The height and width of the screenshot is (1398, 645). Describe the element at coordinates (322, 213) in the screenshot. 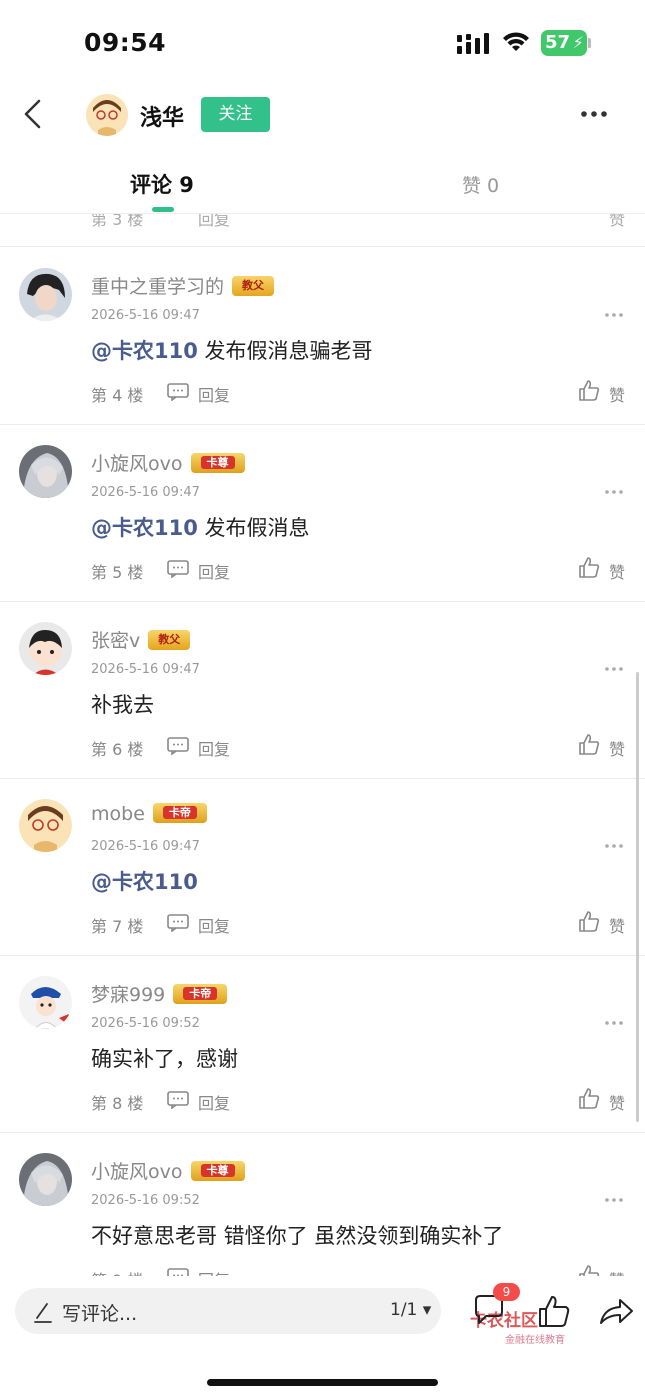

I see `tab-divider` at that location.